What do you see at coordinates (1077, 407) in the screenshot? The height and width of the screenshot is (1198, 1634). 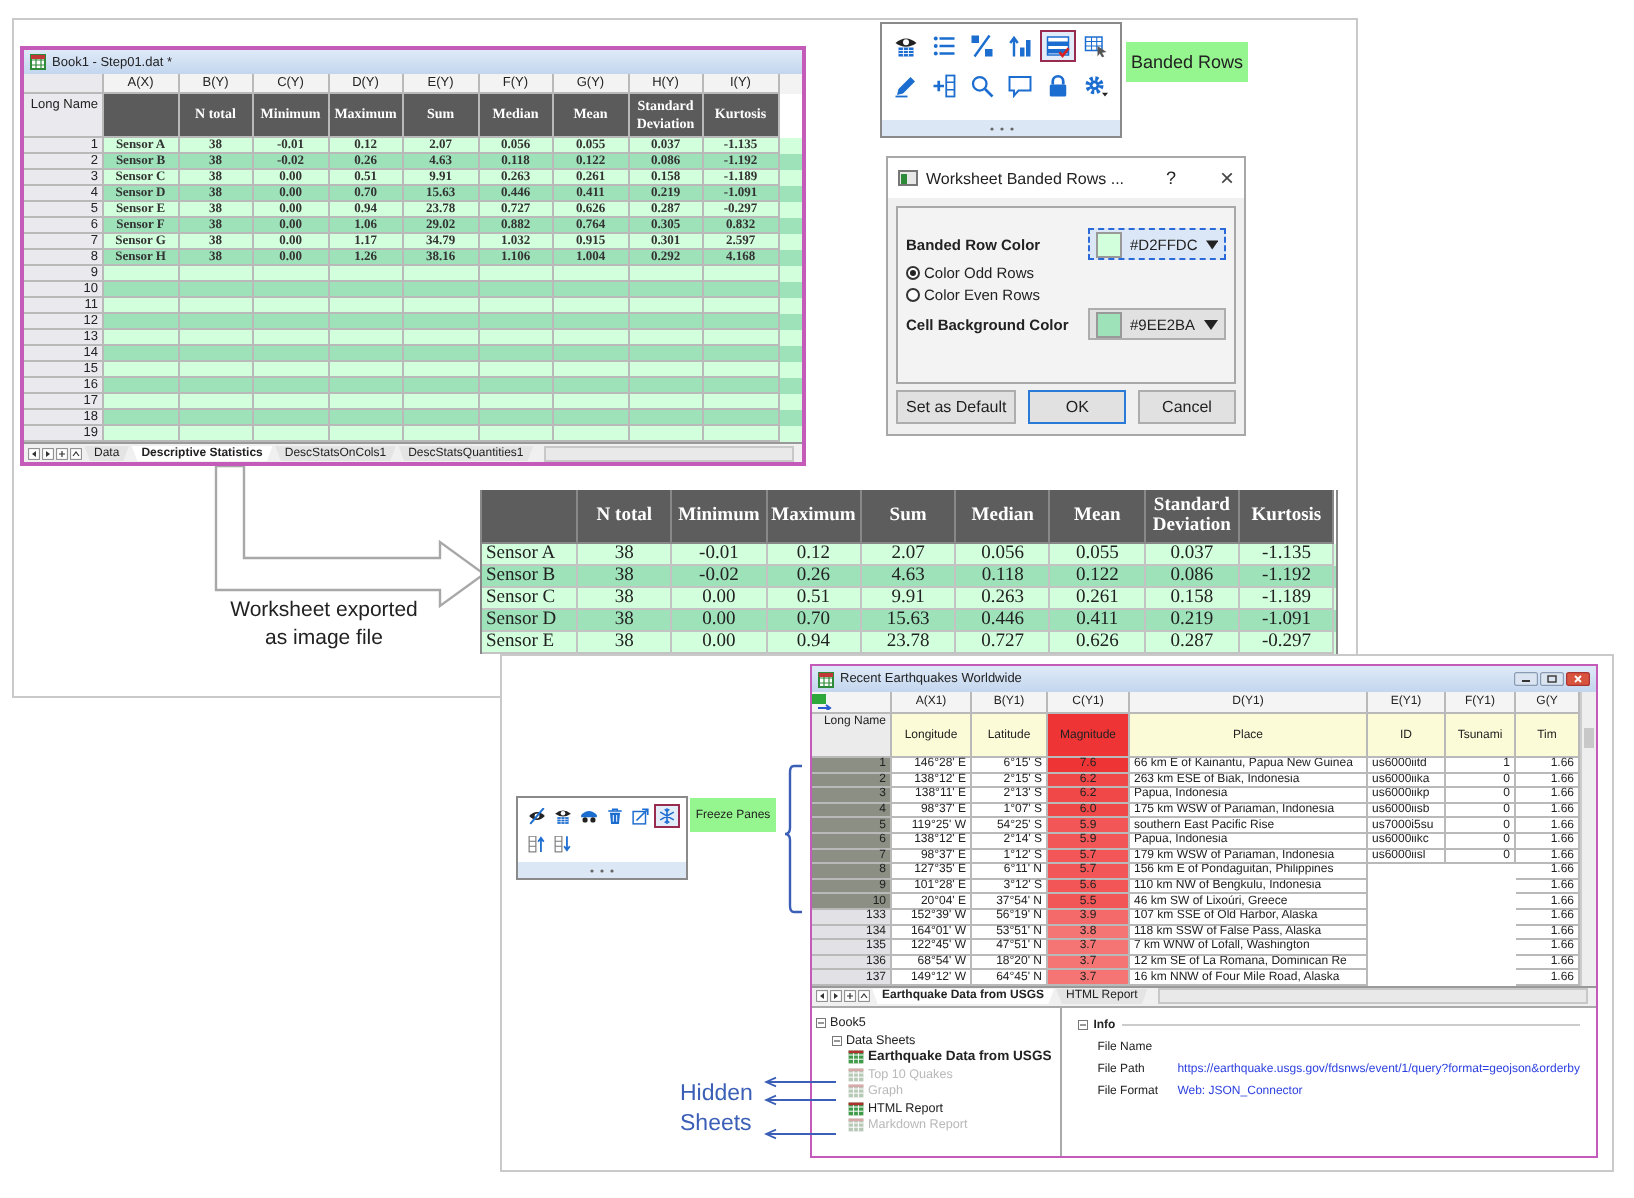 I see `dialog-button: OK` at bounding box center [1077, 407].